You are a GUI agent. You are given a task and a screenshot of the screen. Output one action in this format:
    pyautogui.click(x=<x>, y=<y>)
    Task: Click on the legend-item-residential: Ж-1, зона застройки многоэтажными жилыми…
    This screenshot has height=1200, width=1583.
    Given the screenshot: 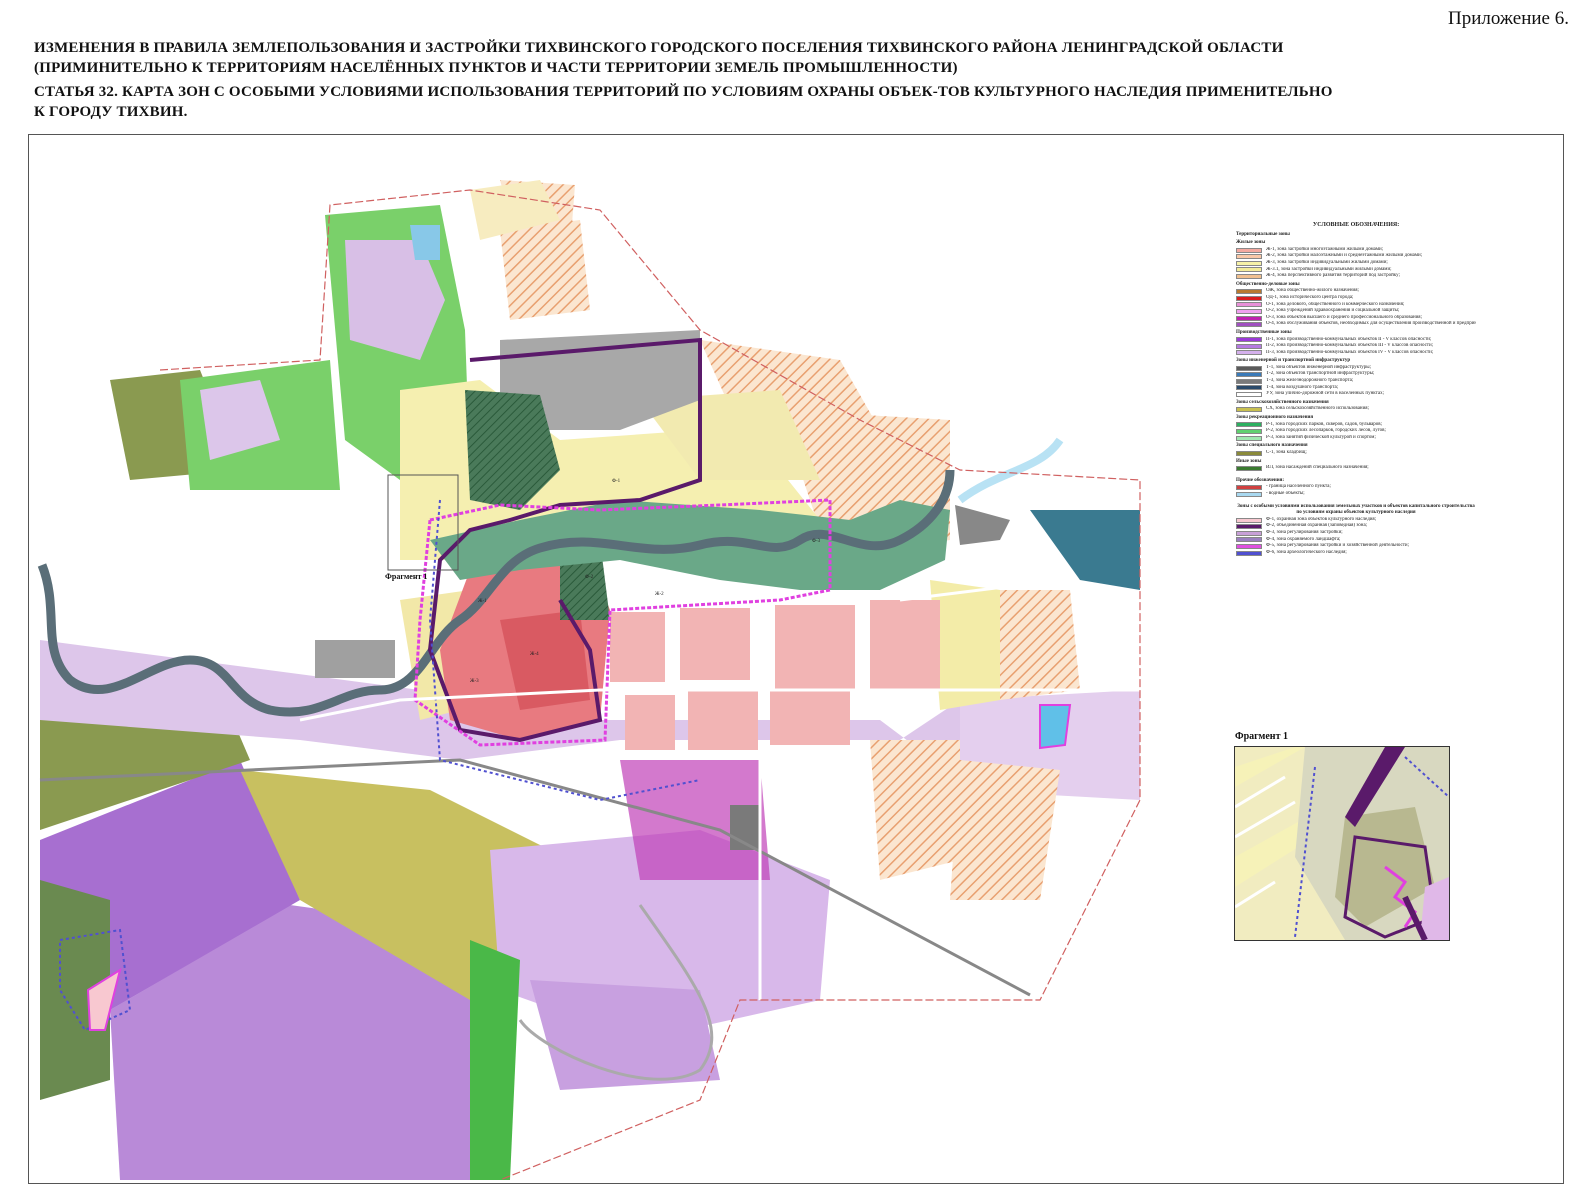 What is the action you would take?
    pyautogui.click(x=1356, y=250)
    